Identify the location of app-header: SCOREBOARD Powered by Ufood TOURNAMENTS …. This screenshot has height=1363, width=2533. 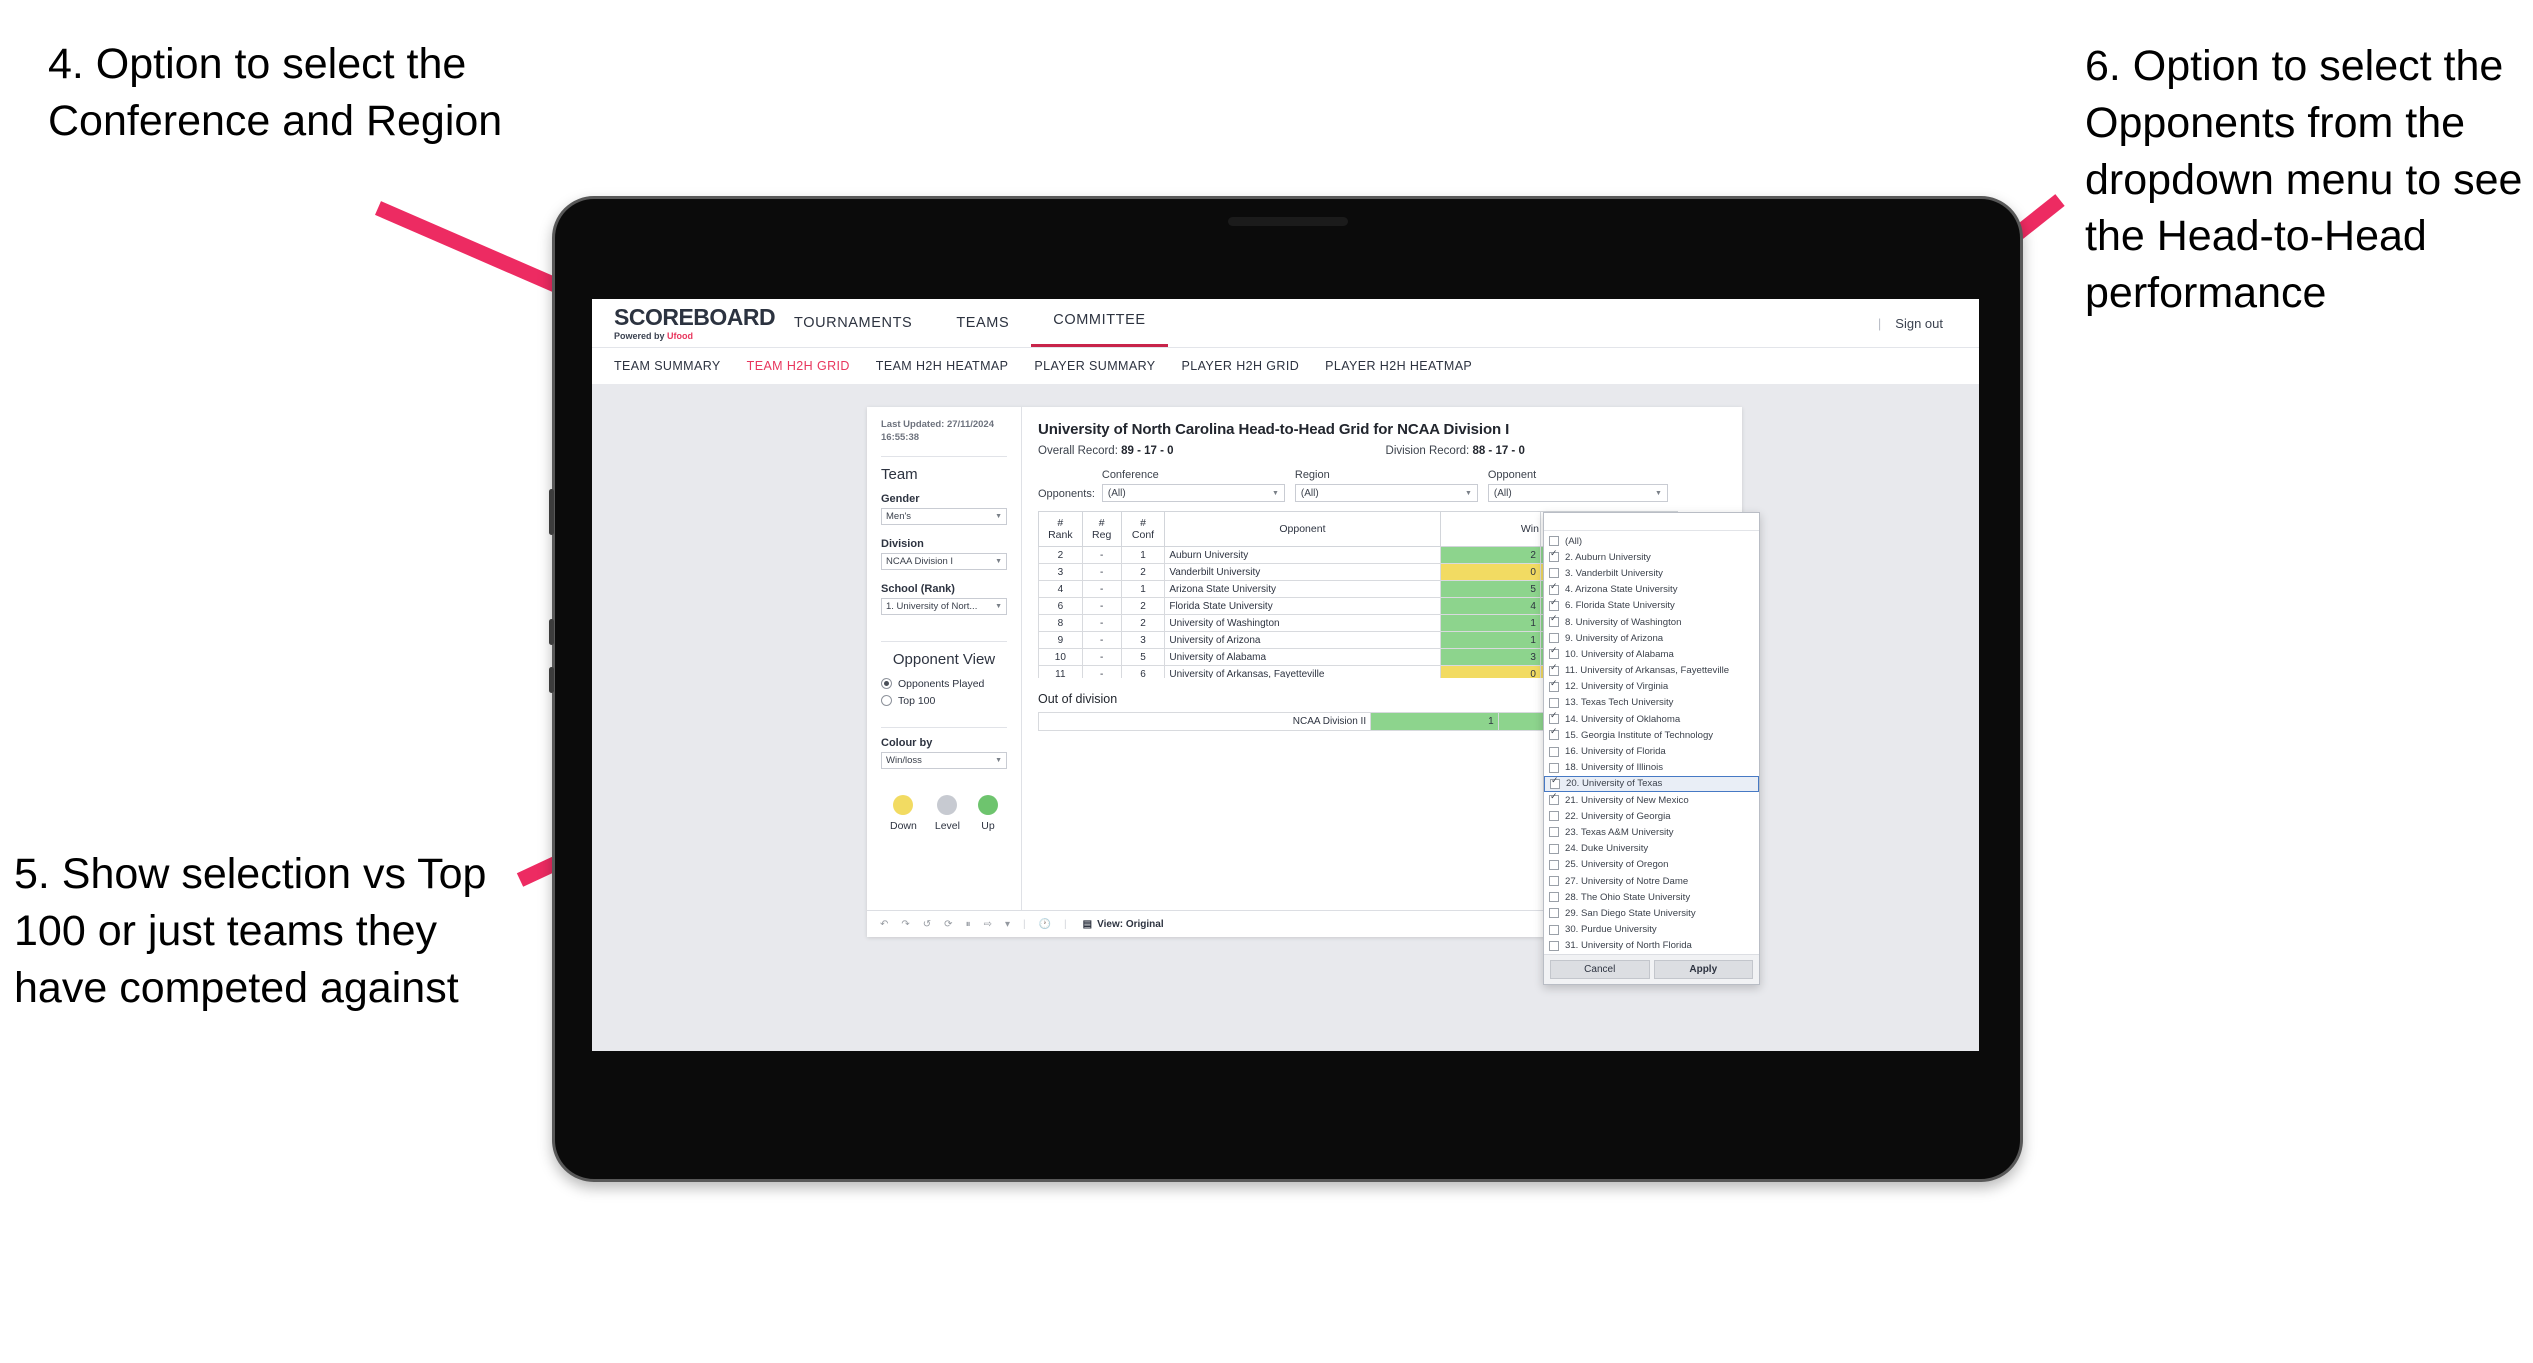
(1285, 323).